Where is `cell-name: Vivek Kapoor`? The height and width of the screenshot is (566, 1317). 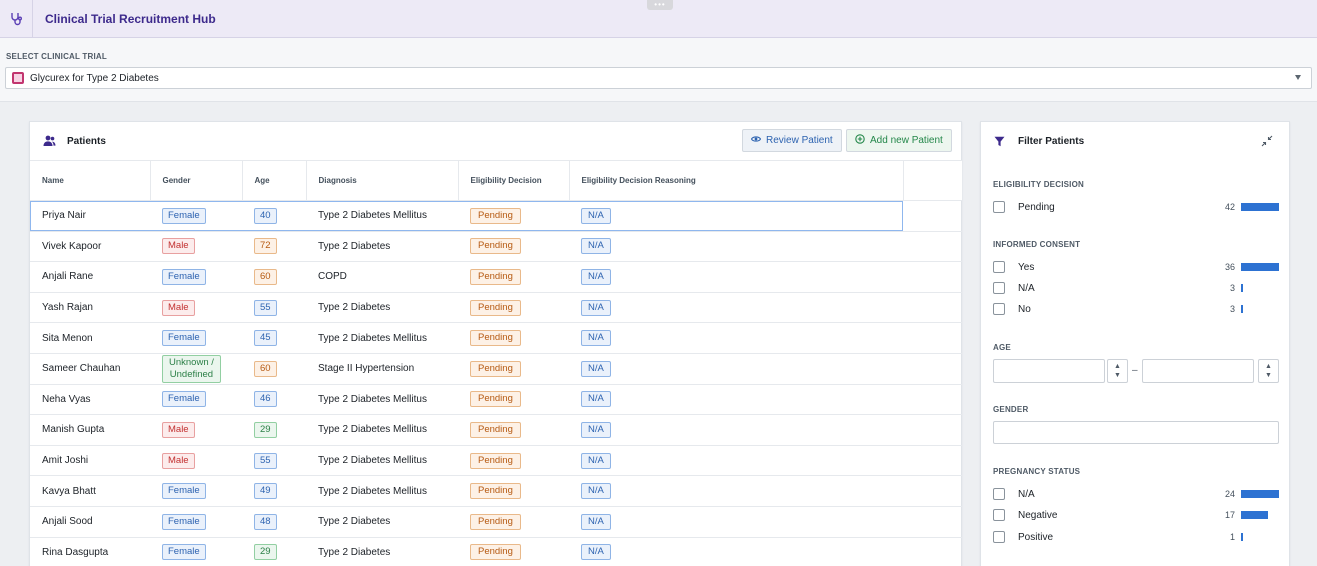 cell-name: Vivek Kapoor is located at coordinates (90, 247).